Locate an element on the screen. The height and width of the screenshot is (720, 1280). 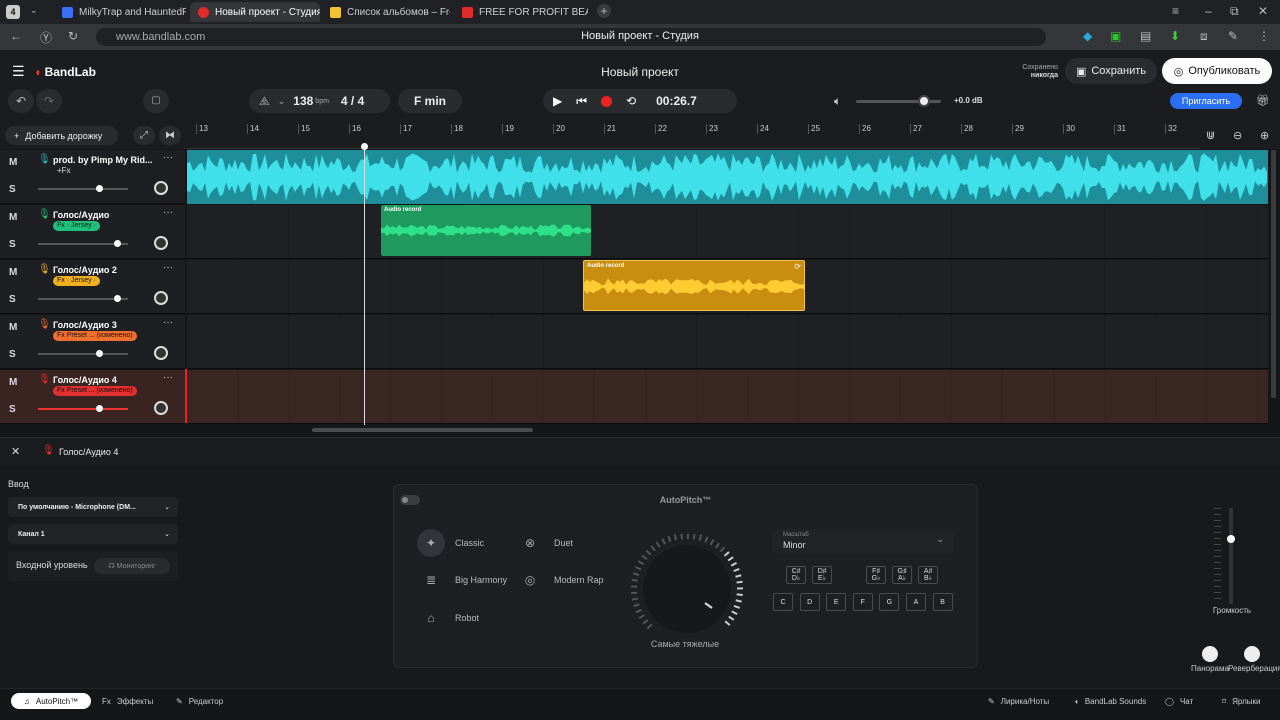
key-note: D is located at coordinates (809, 602).